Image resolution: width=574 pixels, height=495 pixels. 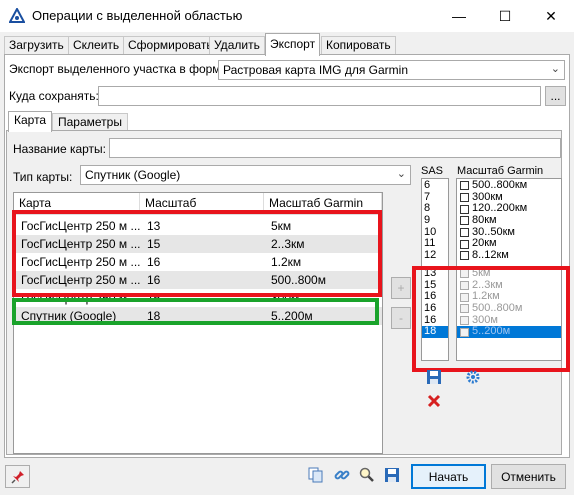 I want to click on add-layer-button: +, so click(x=401, y=288).